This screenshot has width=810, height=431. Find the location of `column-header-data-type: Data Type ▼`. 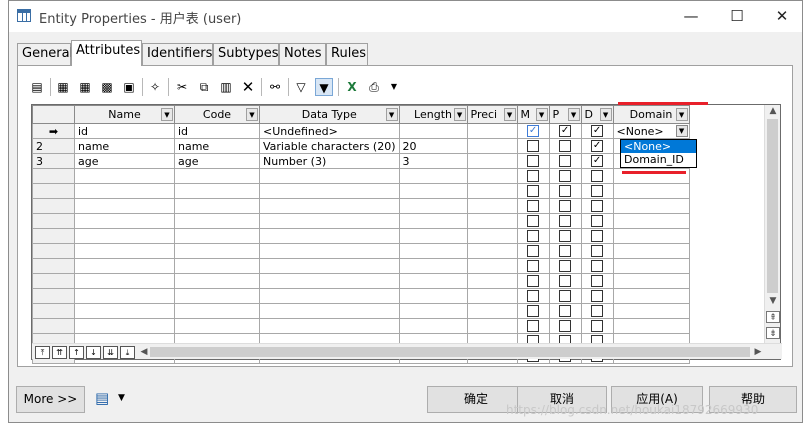

column-header-data-type: Data Type ▼ is located at coordinates (329, 114).